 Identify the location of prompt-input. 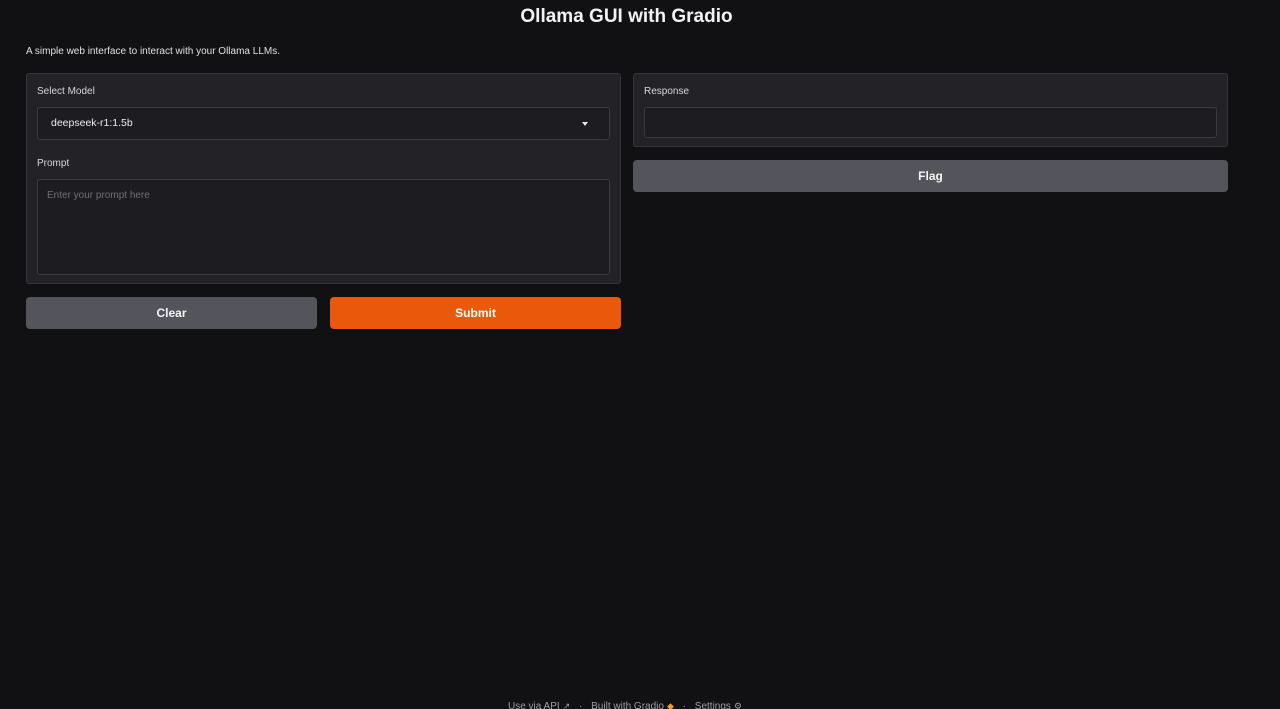
(323, 227).